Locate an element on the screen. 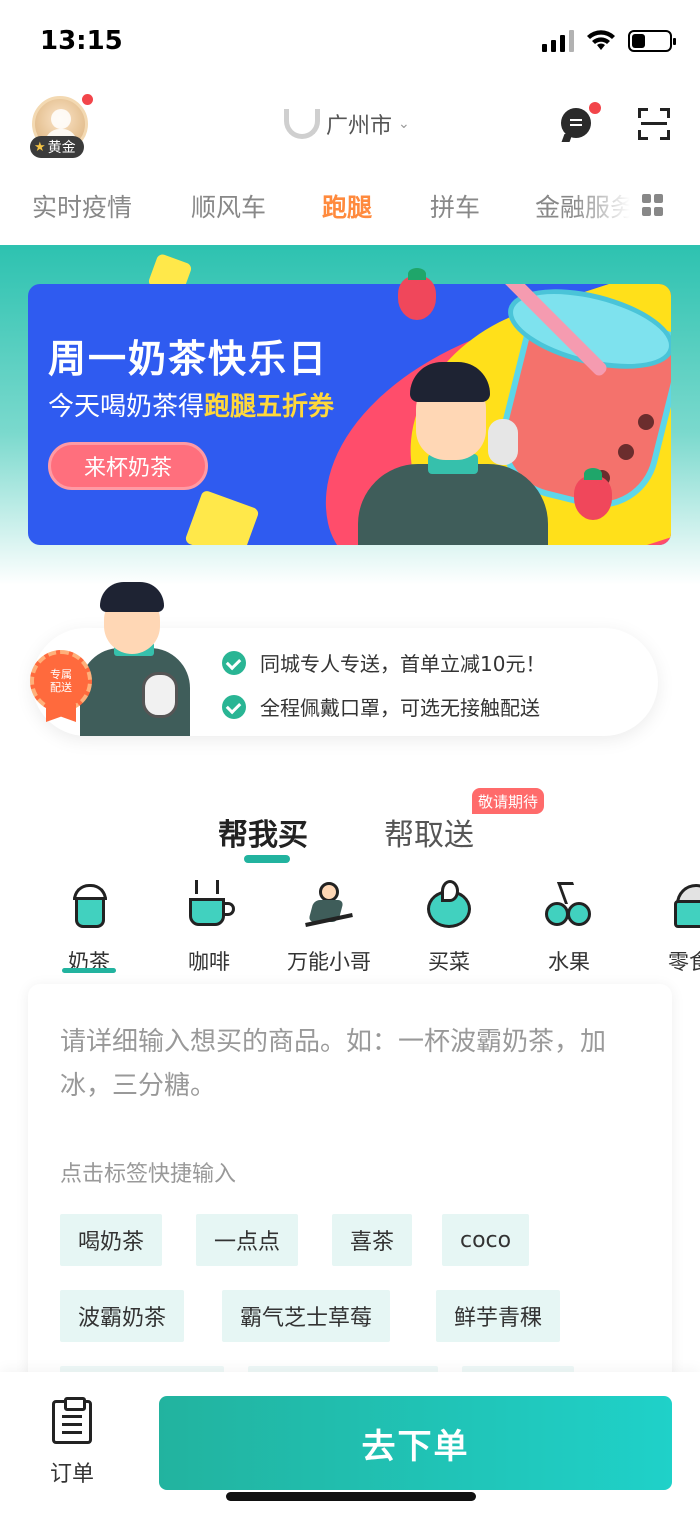 This screenshot has width=700, height=1516. tab-help-me-buy: 帮我买 is located at coordinates (263, 832).